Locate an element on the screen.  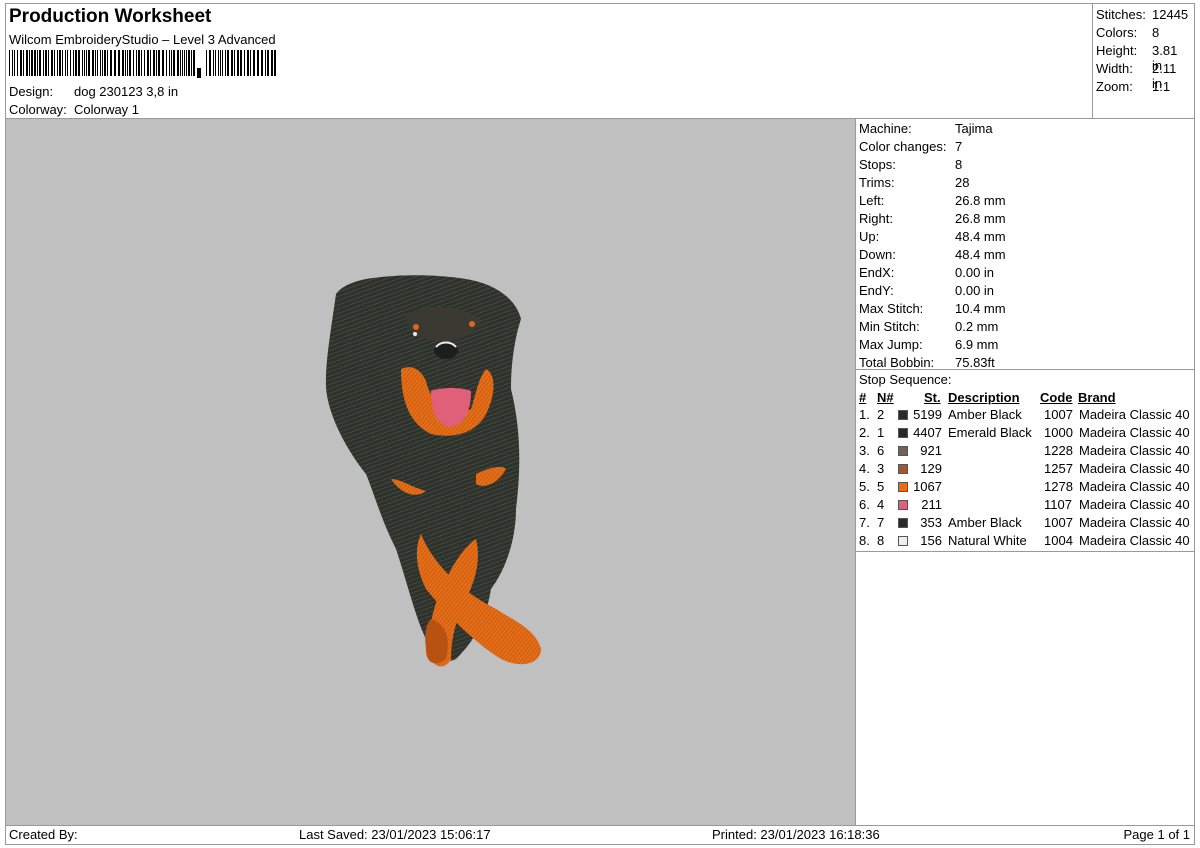
stop-stitches: 4407 is located at coordinates (927, 432).